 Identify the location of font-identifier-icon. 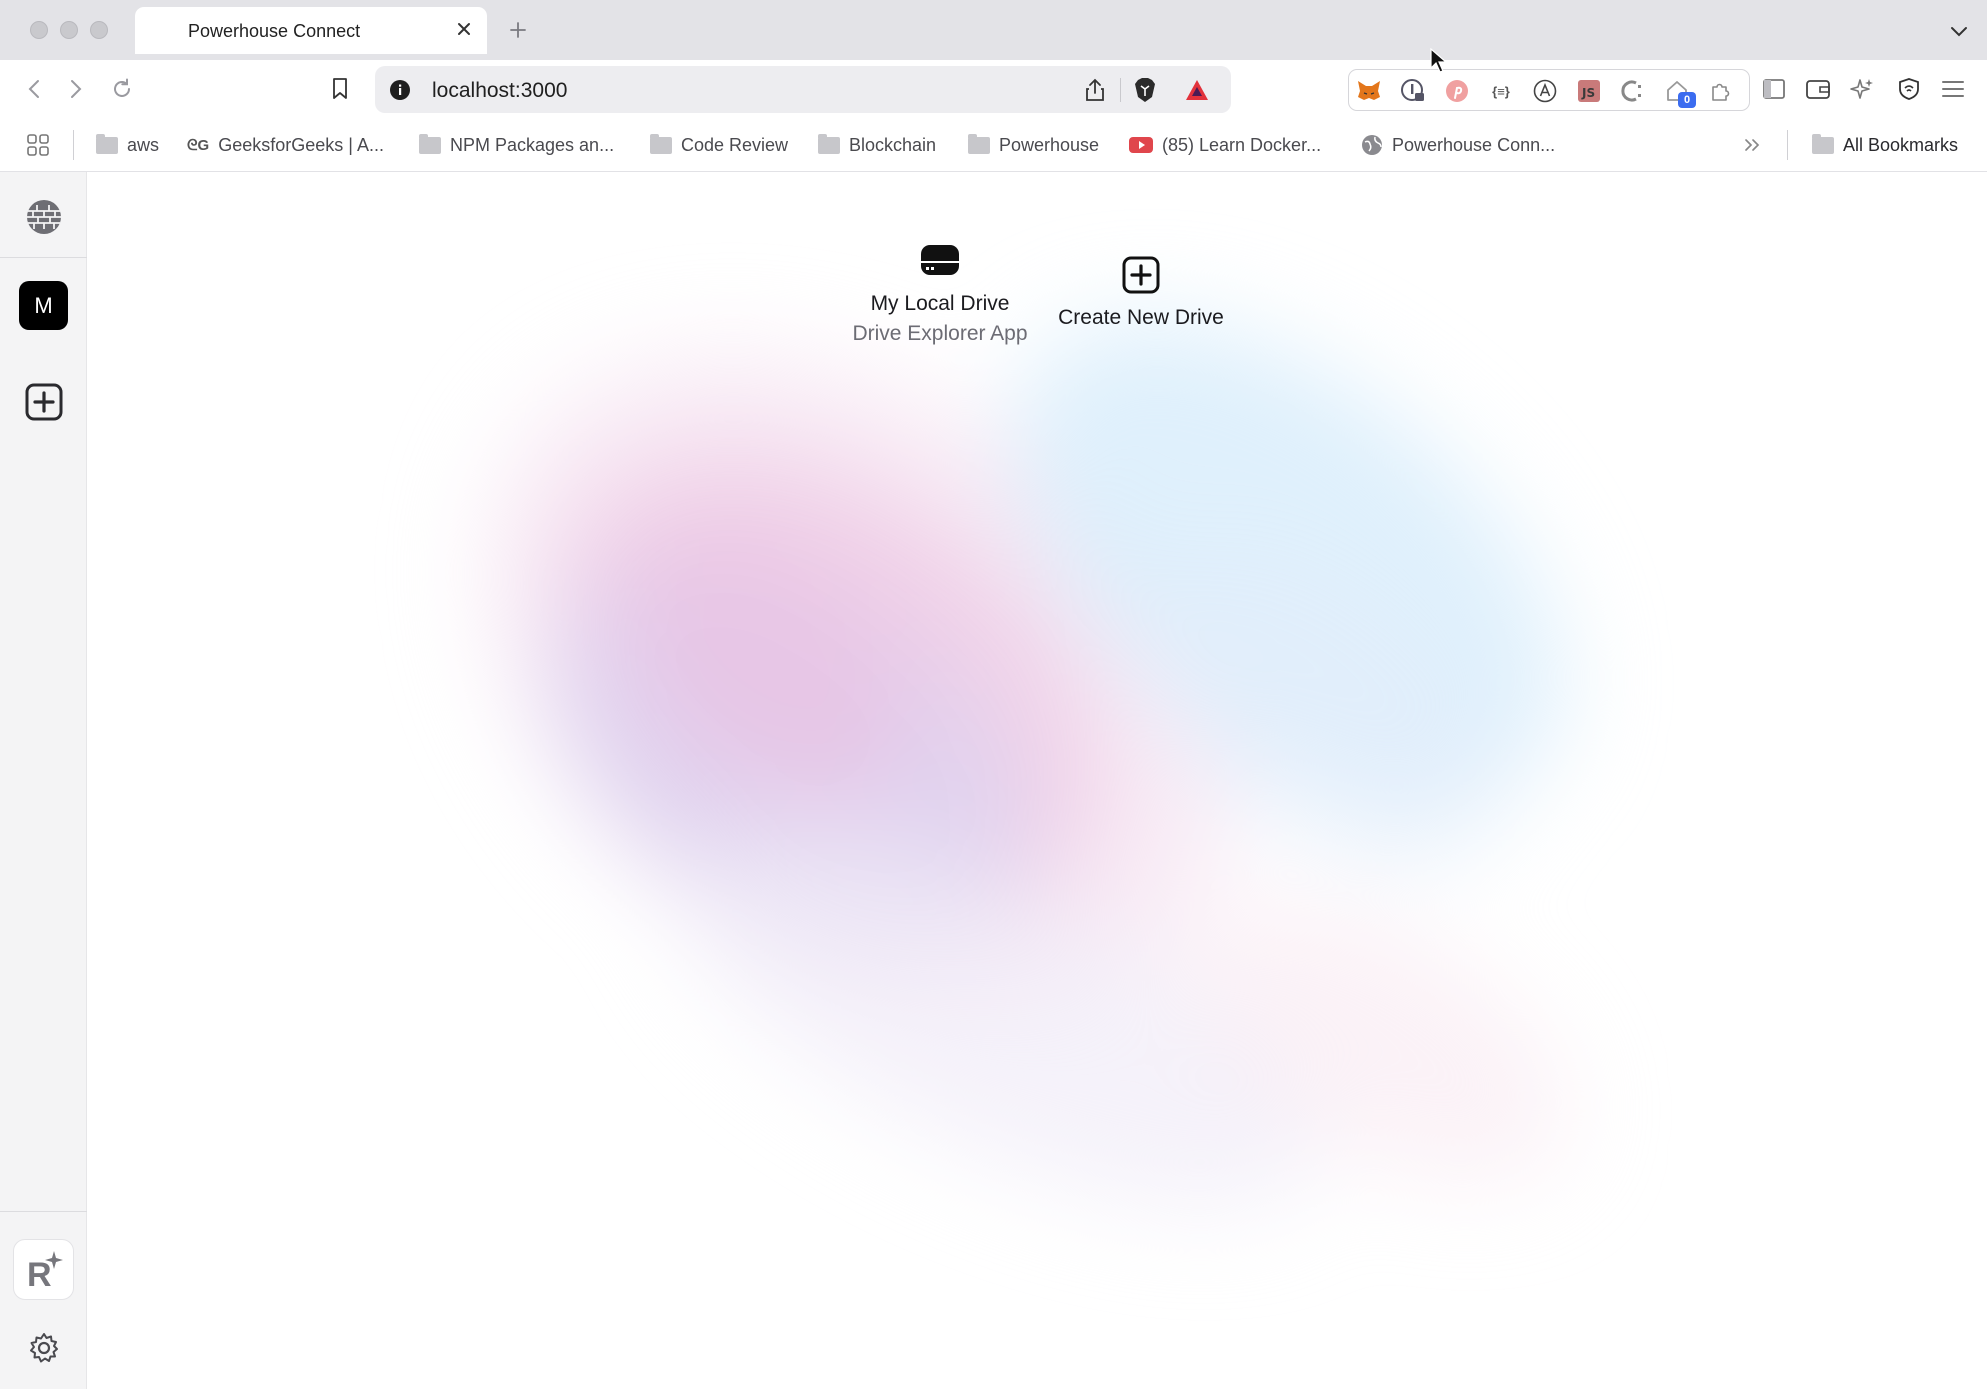
(1545, 91).